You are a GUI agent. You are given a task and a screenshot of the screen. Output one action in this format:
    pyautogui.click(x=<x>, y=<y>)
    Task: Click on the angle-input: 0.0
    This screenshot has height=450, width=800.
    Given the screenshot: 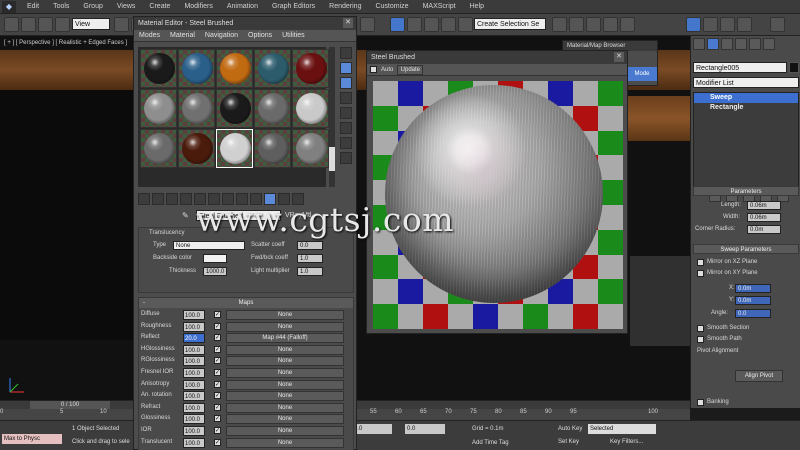 What is the action you would take?
    pyautogui.click(x=753, y=313)
    